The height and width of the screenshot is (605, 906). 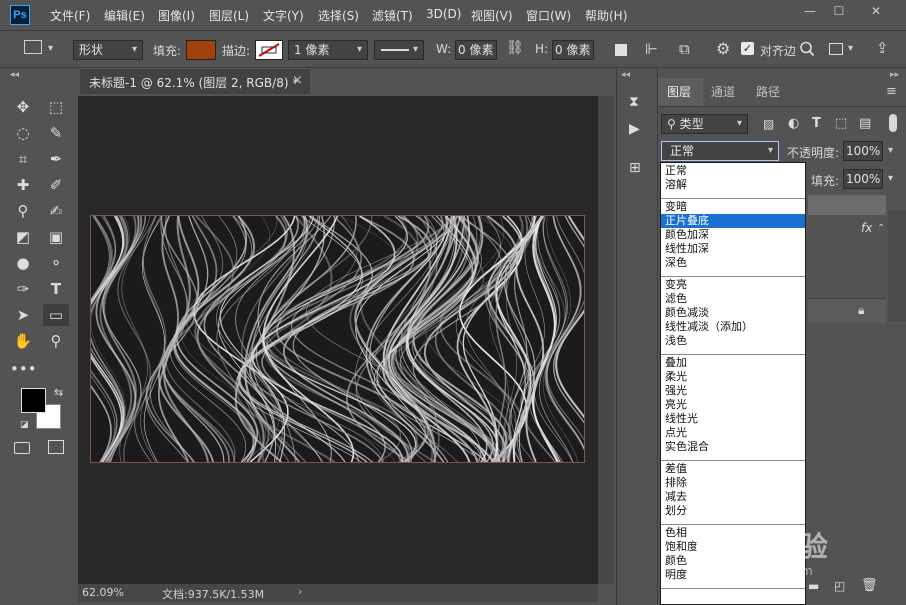 I want to click on layer-row-selected, so click(x=847, y=205).